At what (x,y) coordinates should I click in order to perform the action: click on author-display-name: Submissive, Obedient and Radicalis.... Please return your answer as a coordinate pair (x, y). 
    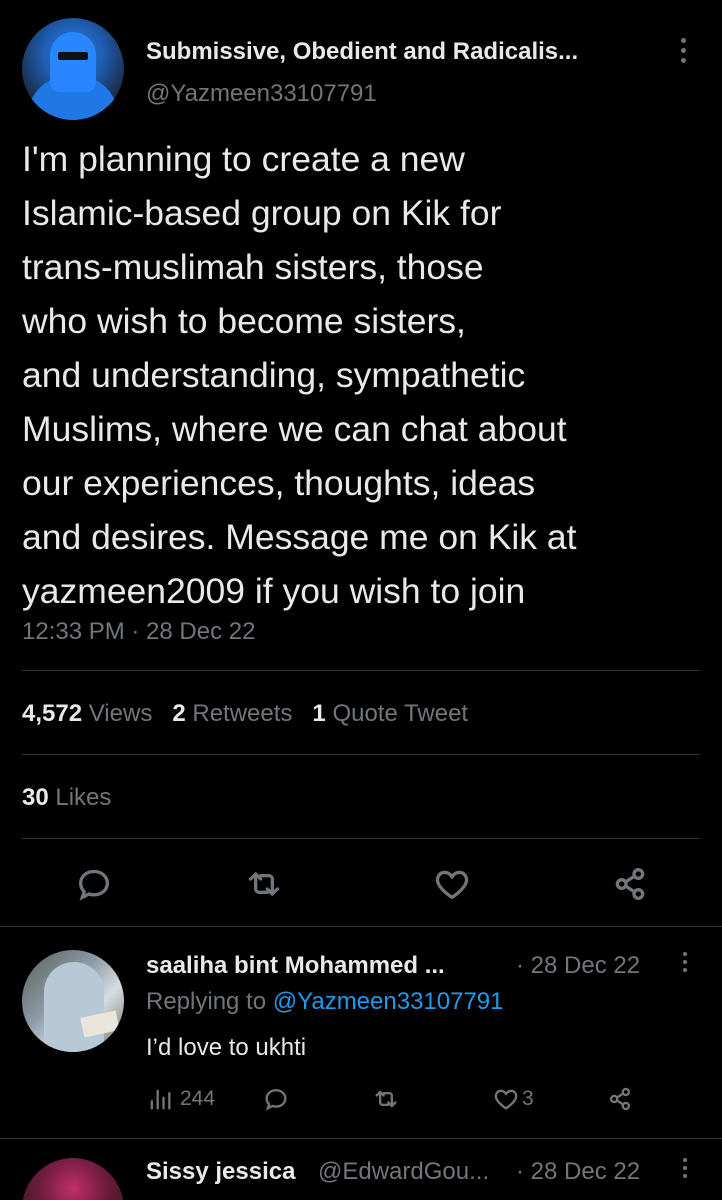
    Looking at the image, I should click on (362, 52).